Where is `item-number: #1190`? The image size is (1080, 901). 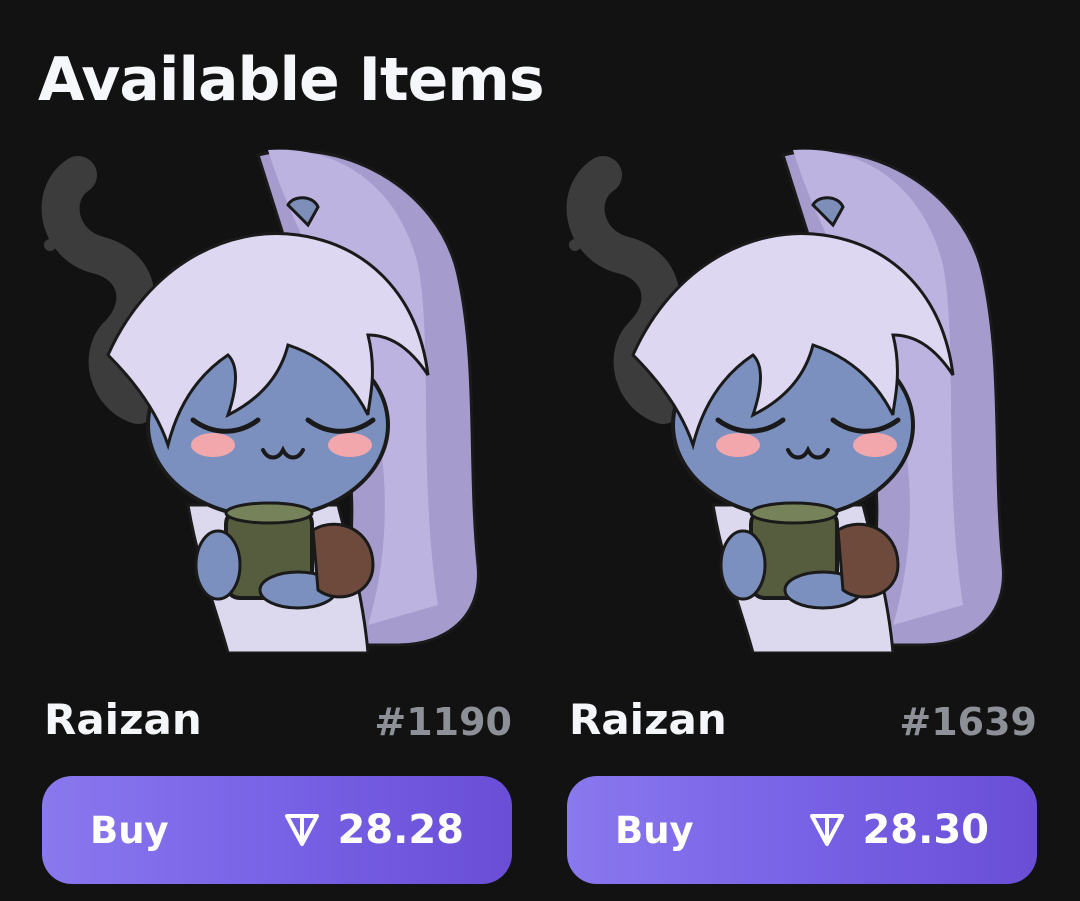 item-number: #1190 is located at coordinates (443, 722).